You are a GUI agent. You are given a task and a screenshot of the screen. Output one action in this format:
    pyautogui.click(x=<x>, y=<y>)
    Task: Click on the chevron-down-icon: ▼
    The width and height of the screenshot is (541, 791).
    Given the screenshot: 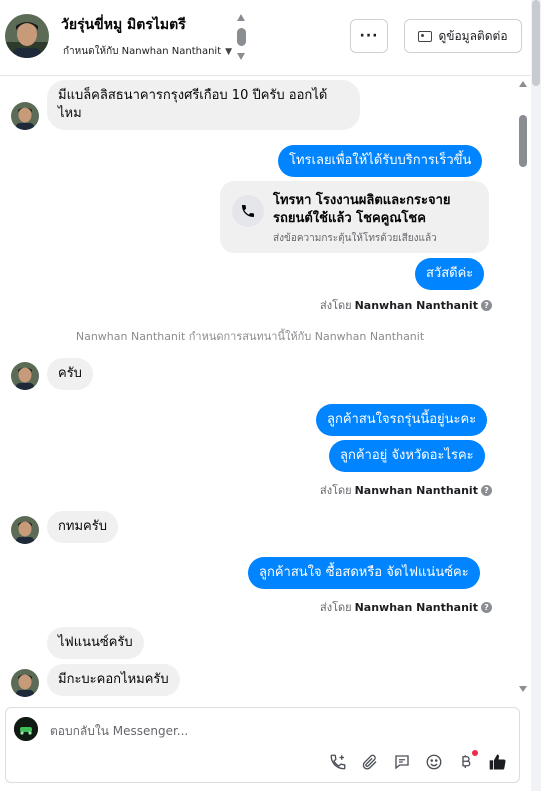 What is the action you would take?
    pyautogui.click(x=229, y=51)
    